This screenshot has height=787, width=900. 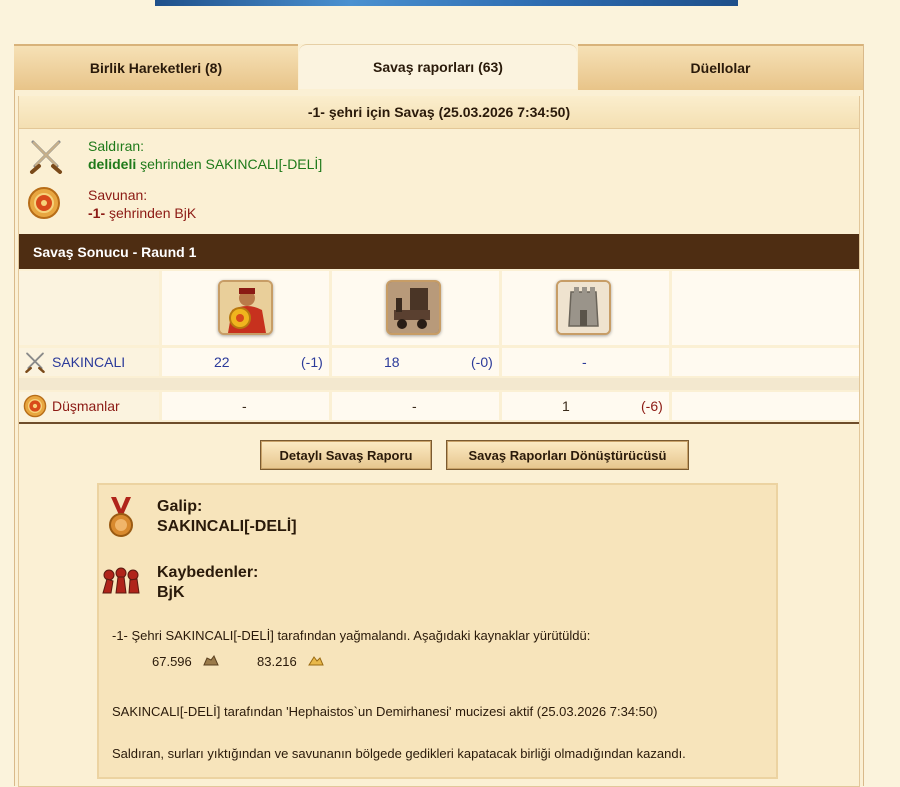 I want to click on warrior-unit-icon, so click(x=245, y=307).